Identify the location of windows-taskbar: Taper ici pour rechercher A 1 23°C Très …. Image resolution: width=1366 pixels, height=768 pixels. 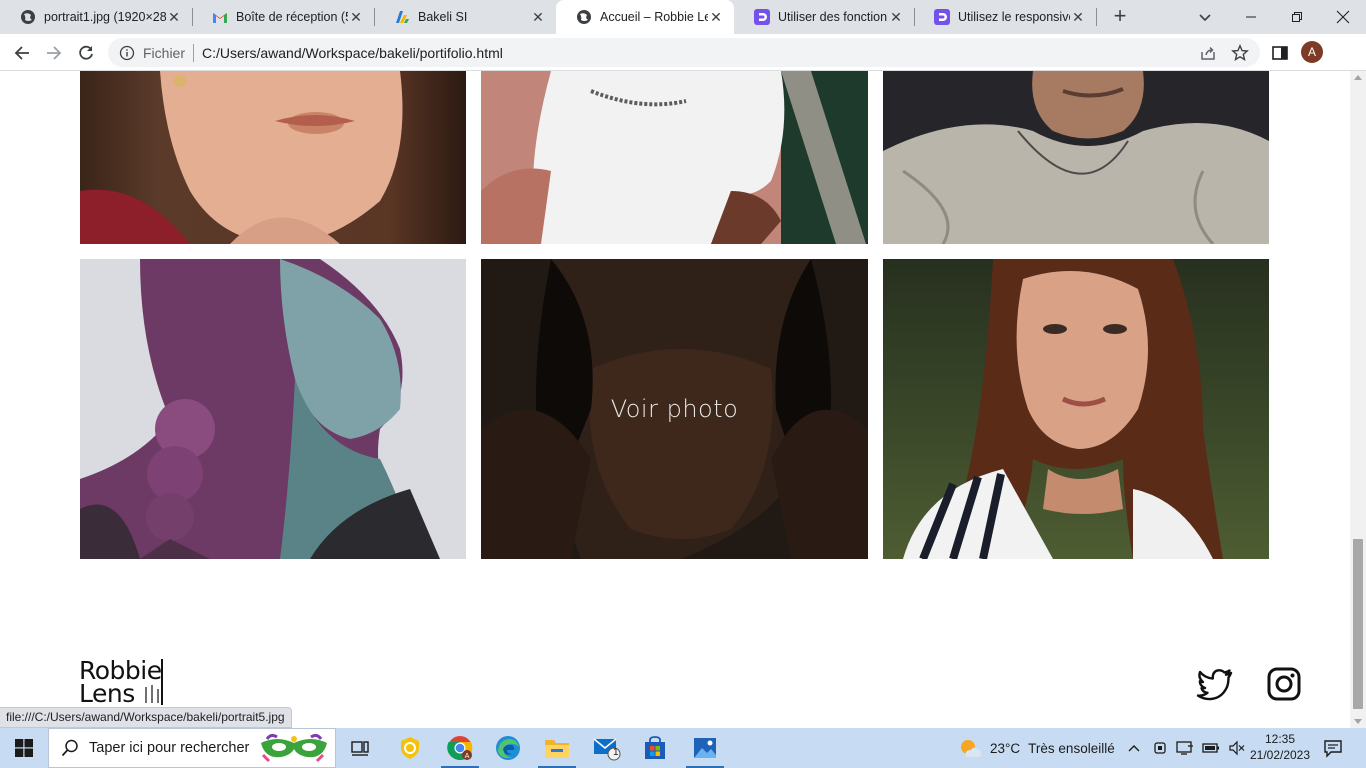
(683, 748).